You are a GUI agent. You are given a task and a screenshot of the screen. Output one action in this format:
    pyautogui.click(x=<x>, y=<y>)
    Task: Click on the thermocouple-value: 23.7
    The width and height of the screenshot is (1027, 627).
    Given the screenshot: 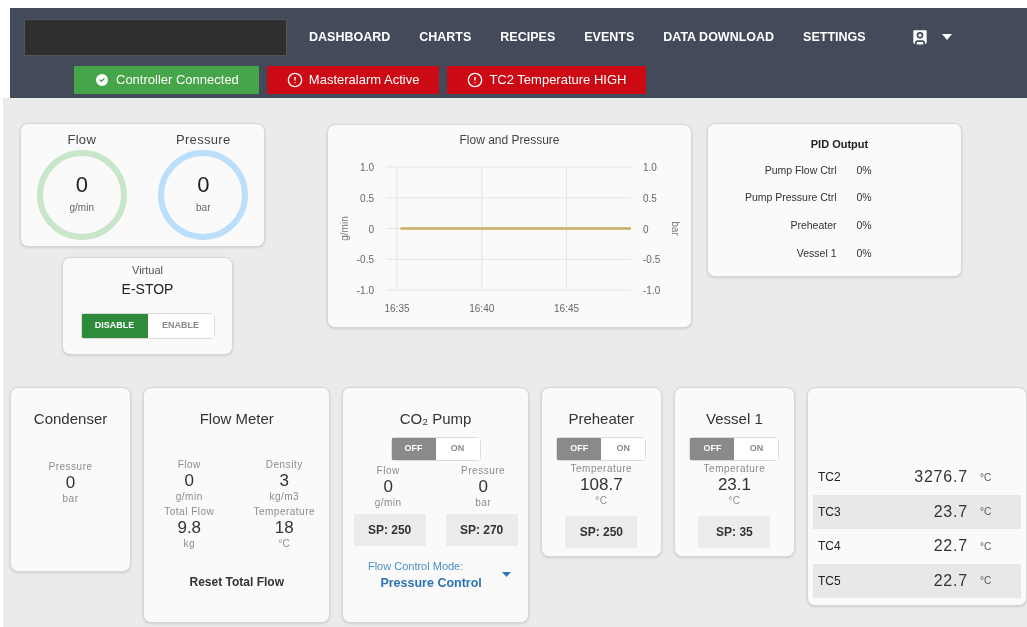 What is the action you would take?
    pyautogui.click(x=950, y=511)
    